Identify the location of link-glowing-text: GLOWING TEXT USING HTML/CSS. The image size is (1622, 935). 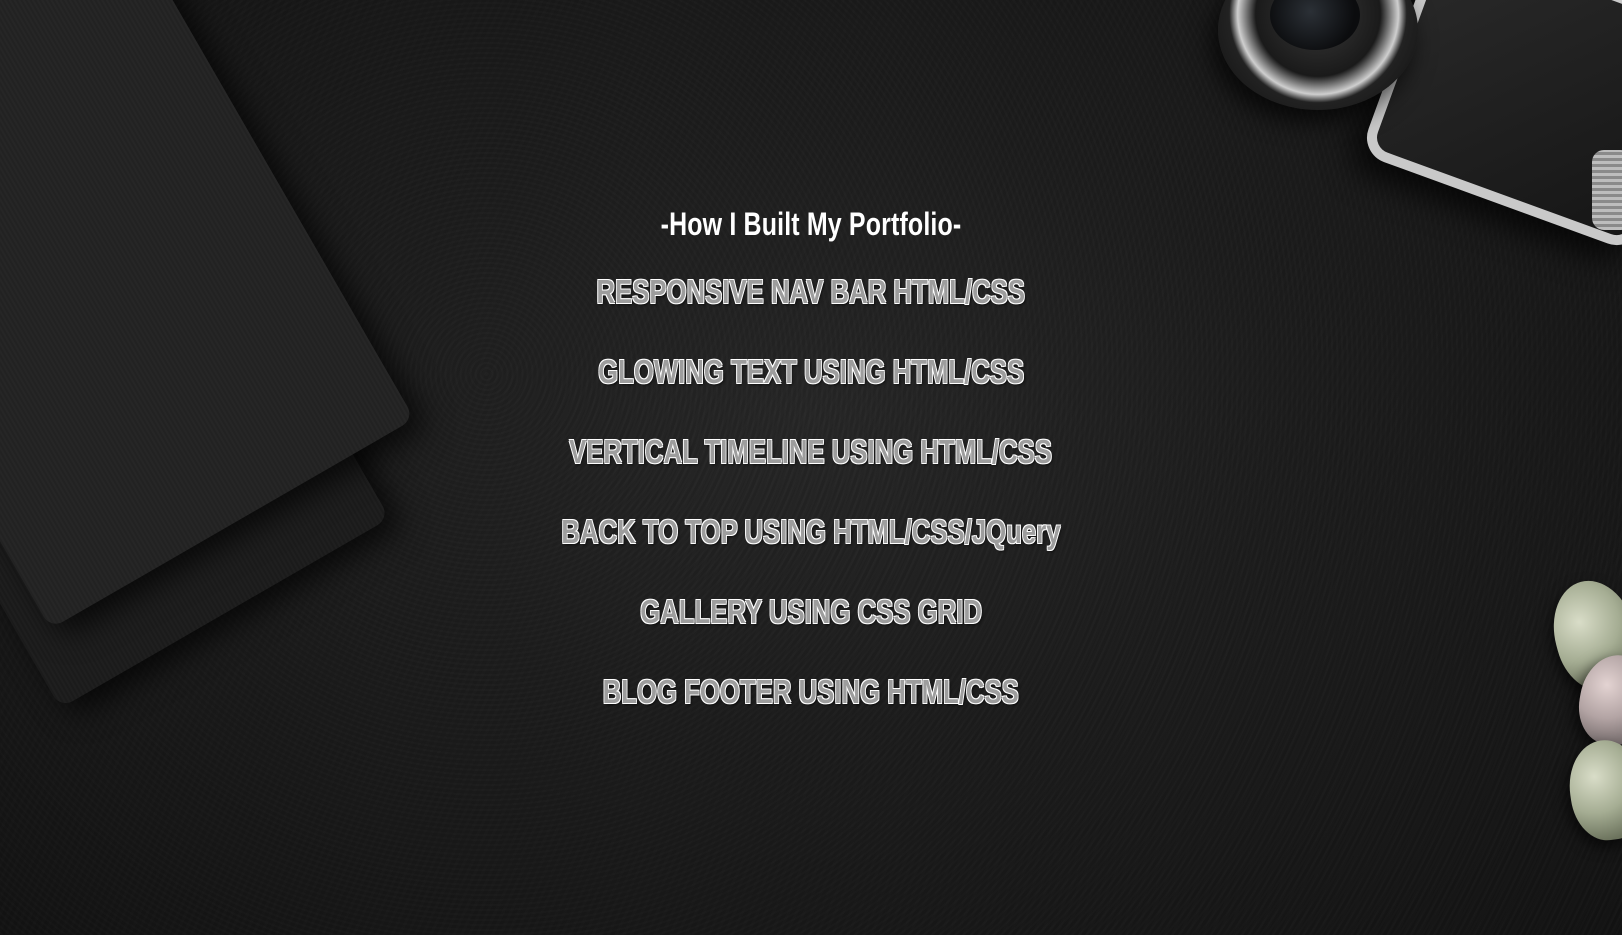
(811, 372).